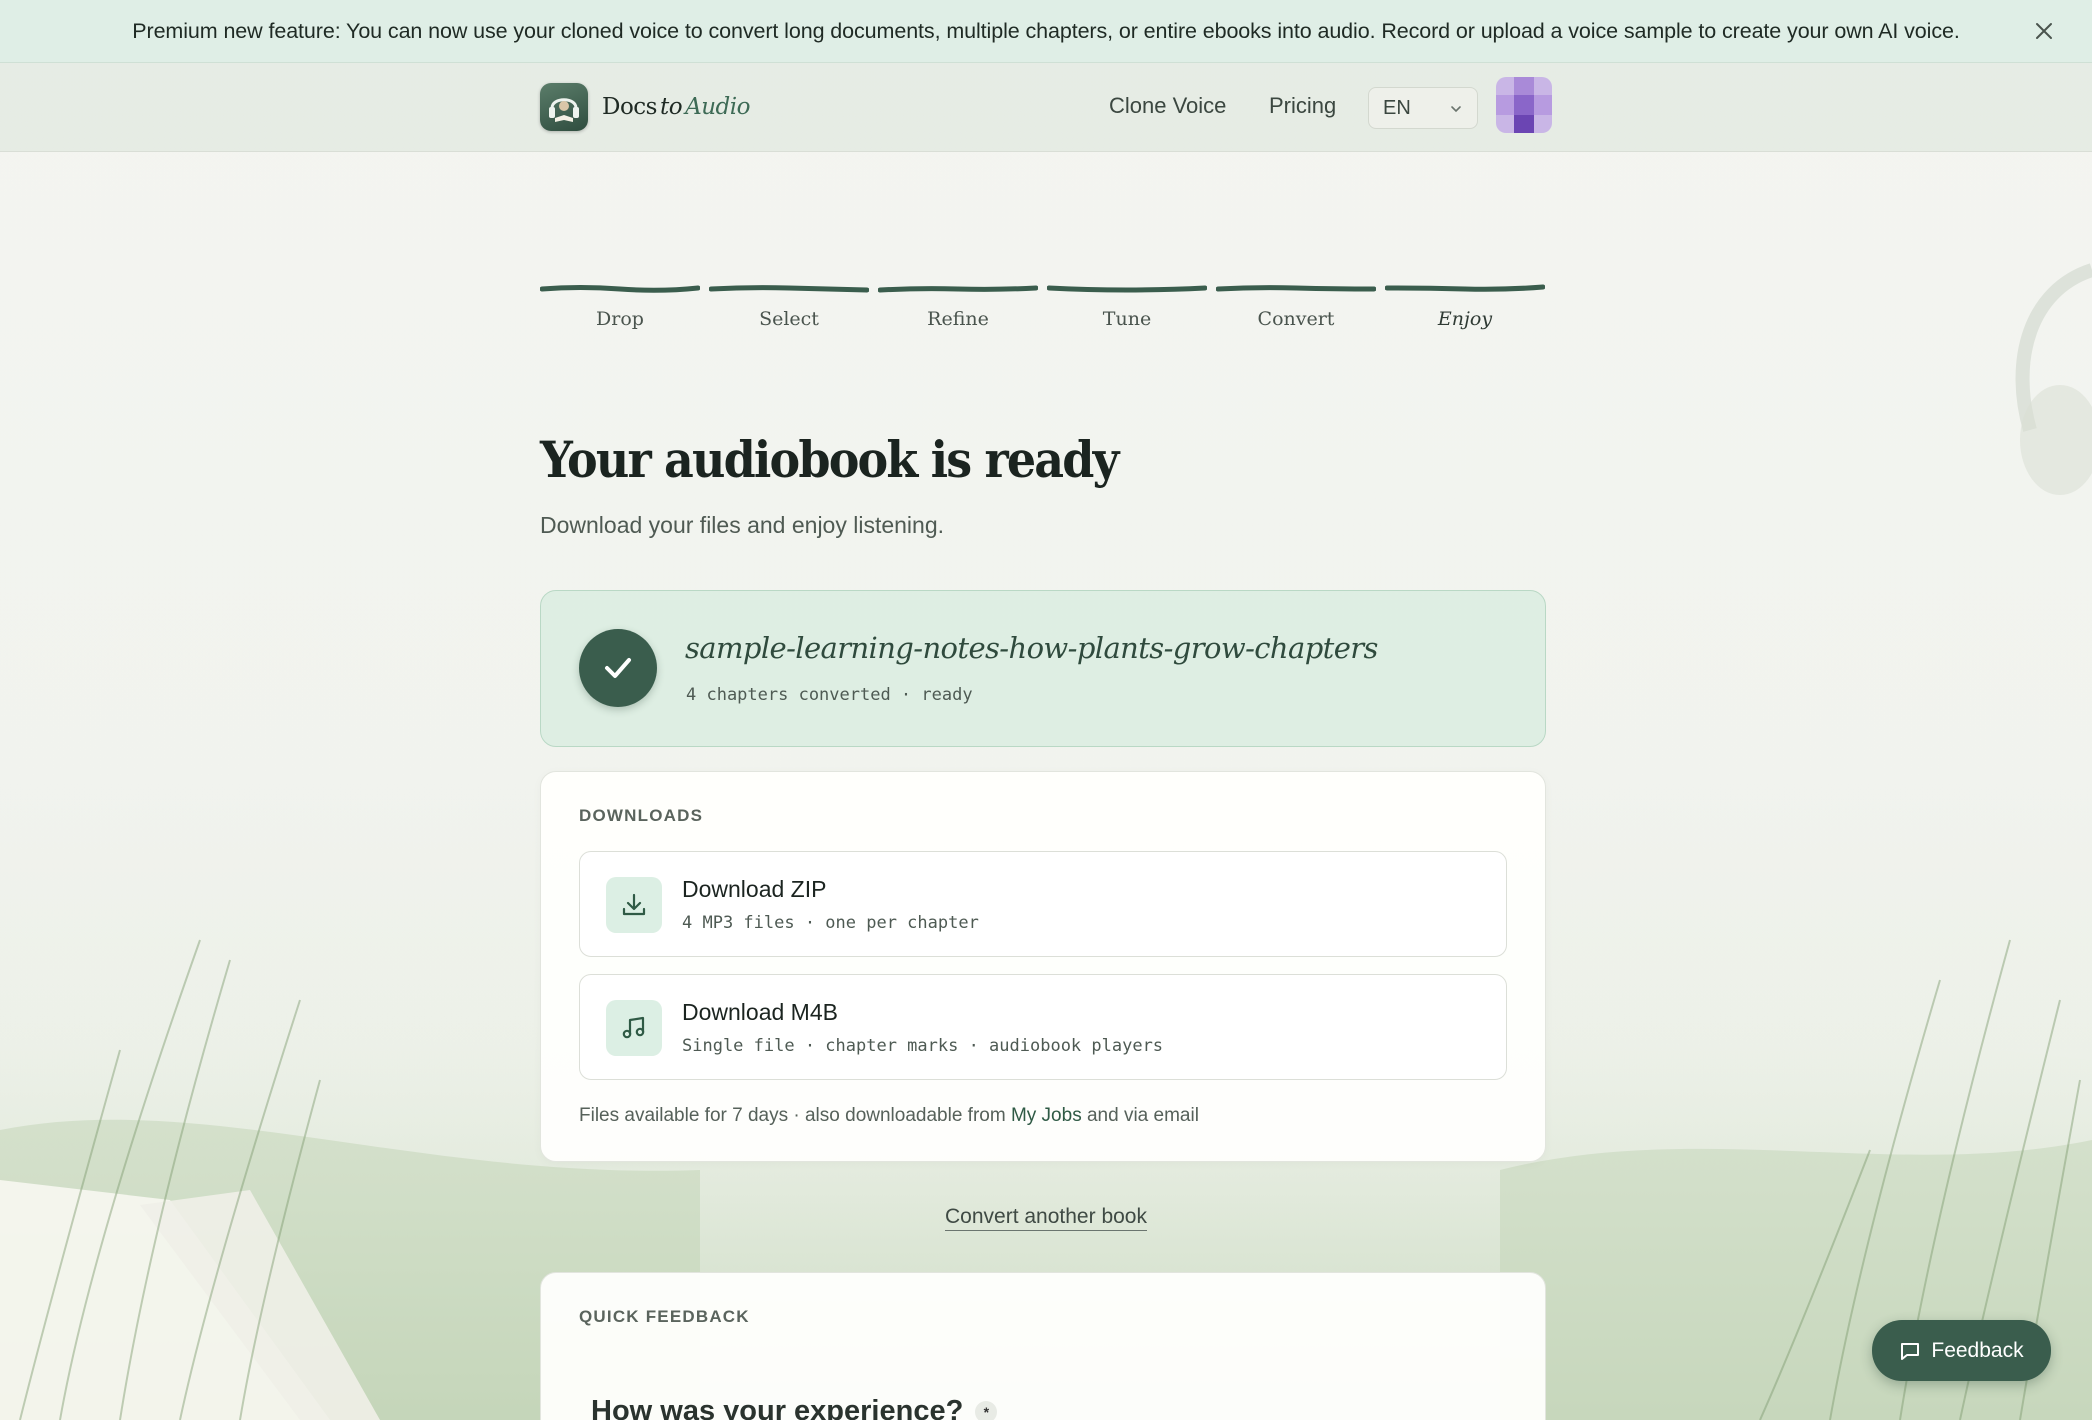 The height and width of the screenshot is (1420, 2092). What do you see at coordinates (829, 695) in the screenshot?
I see `audiobook-meta: 4 chapters converted · ready` at bounding box center [829, 695].